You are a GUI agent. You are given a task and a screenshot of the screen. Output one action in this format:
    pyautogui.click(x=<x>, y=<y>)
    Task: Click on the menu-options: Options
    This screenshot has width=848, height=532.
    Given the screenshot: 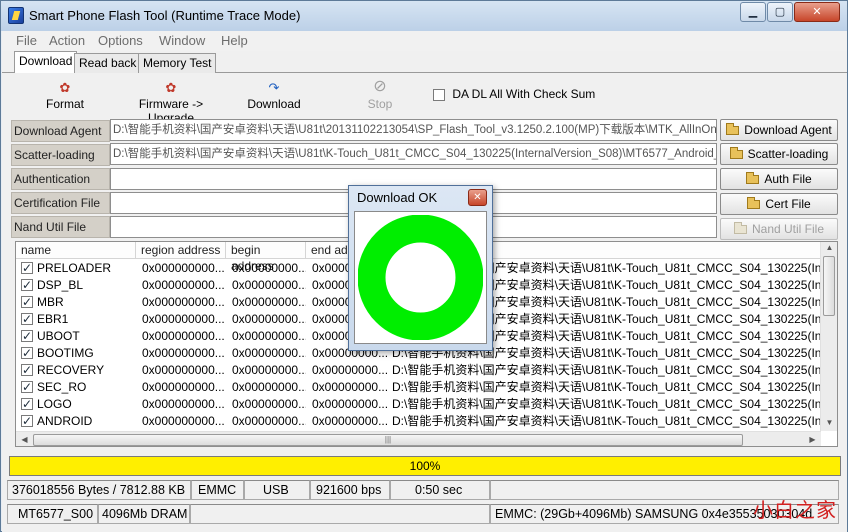 What is the action you would take?
    pyautogui.click(x=120, y=40)
    